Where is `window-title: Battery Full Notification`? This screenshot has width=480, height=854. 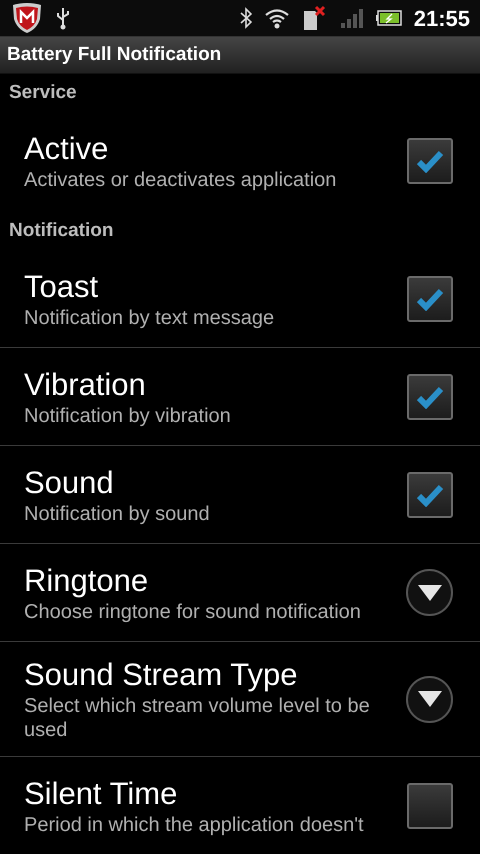 window-title: Battery Full Notification is located at coordinates (114, 54).